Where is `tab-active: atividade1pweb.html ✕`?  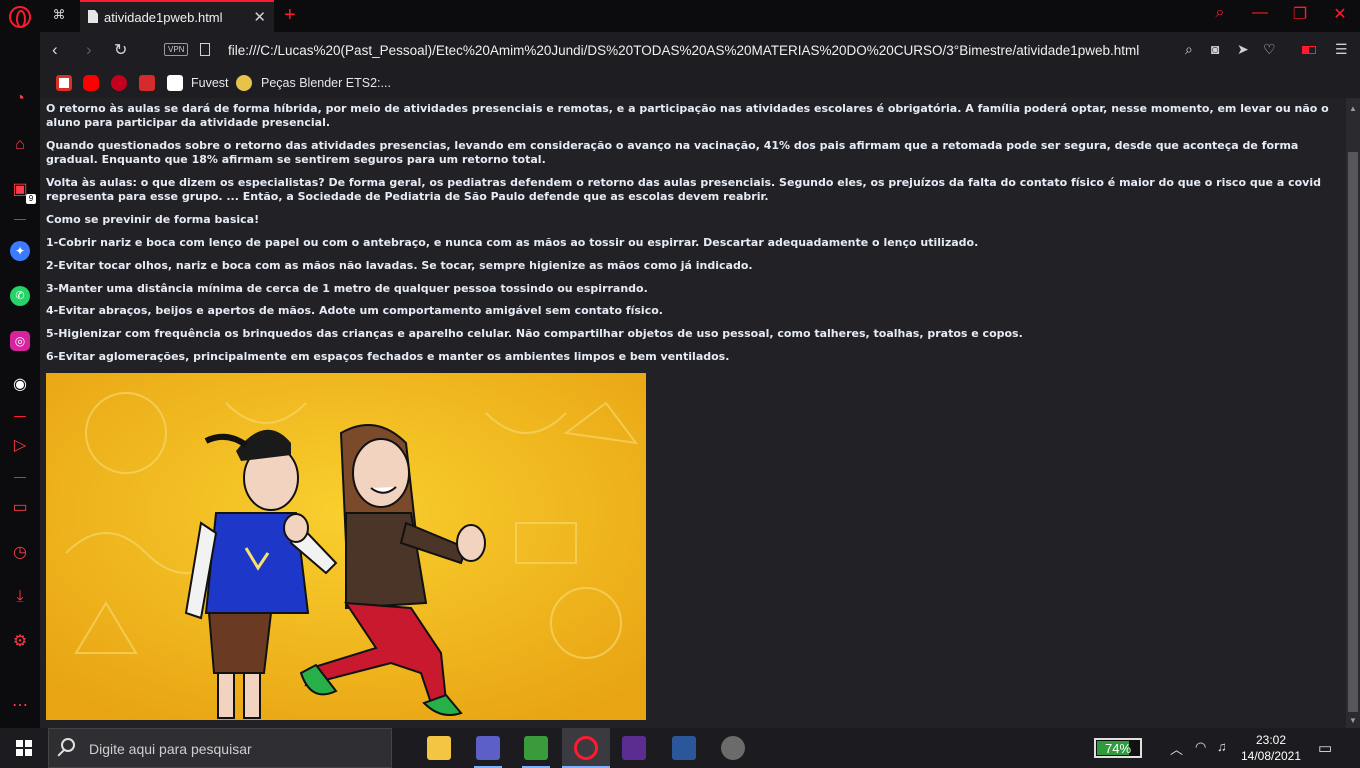
tab-active: atividade1pweb.html ✕ is located at coordinates (177, 16).